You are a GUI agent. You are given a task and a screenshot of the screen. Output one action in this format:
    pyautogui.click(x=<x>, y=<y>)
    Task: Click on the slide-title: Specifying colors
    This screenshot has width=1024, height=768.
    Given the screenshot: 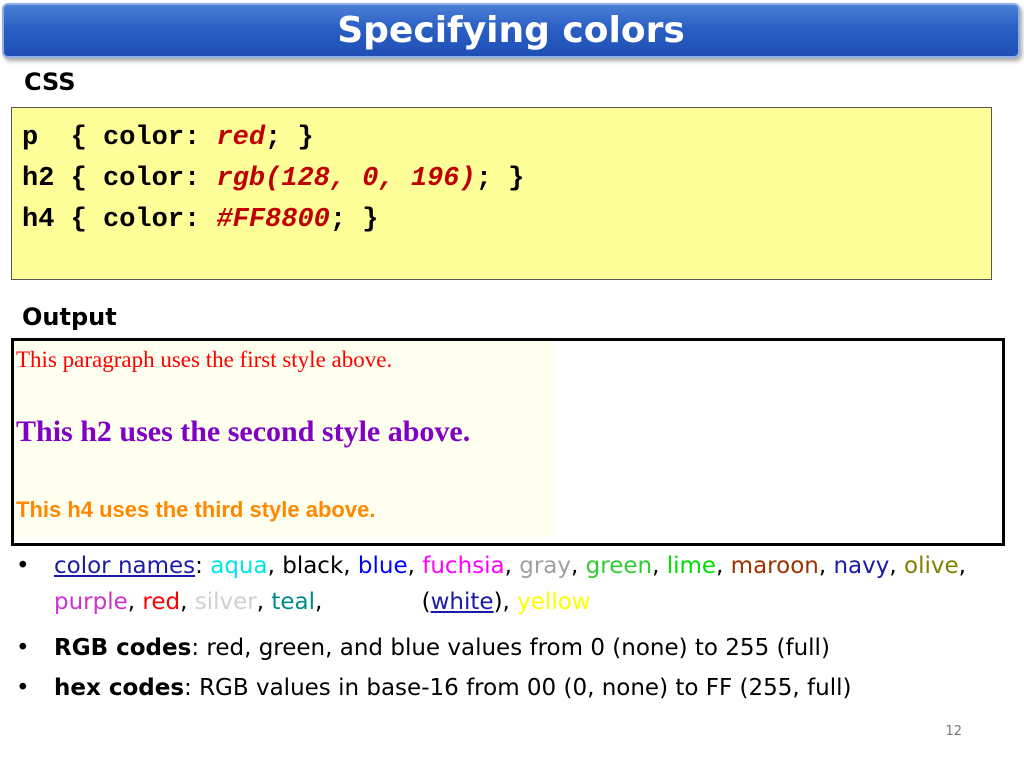 What is the action you would take?
    pyautogui.click(x=511, y=30)
    